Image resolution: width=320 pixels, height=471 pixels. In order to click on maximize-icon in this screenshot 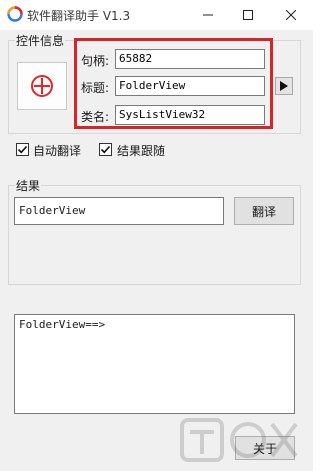, I will do `click(248, 15)`.